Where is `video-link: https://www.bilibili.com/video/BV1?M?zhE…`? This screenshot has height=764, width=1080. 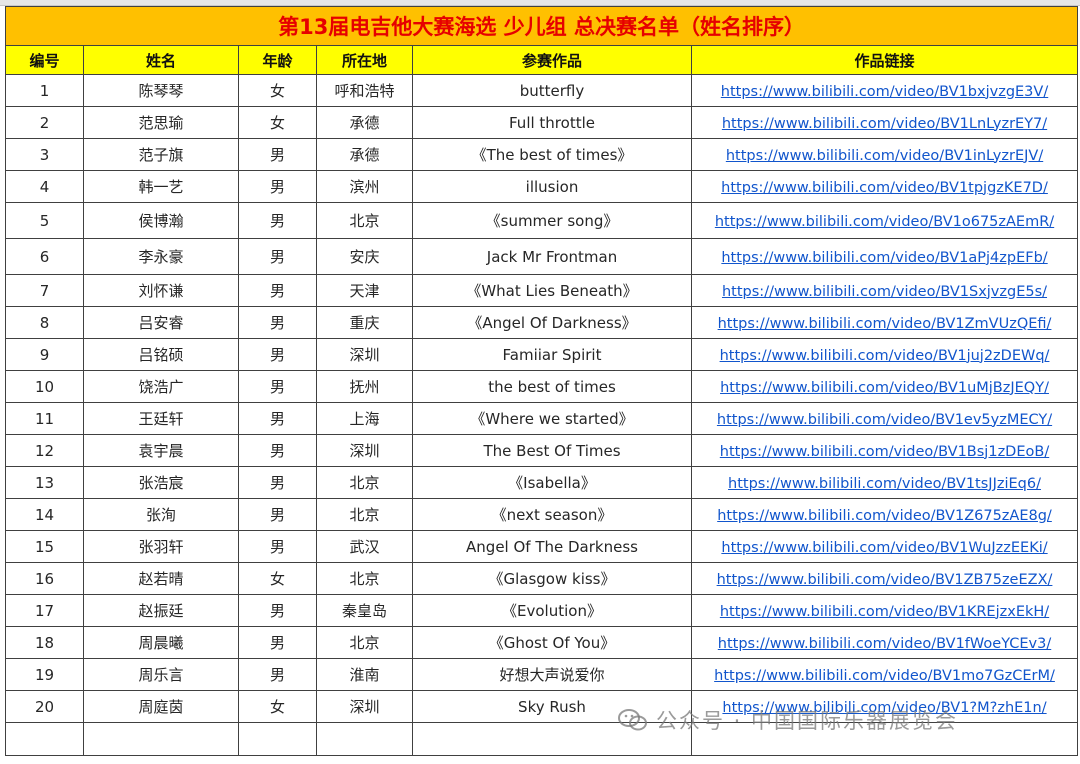 video-link: https://www.bilibili.com/video/BV1?M?zhE… is located at coordinates (884, 708).